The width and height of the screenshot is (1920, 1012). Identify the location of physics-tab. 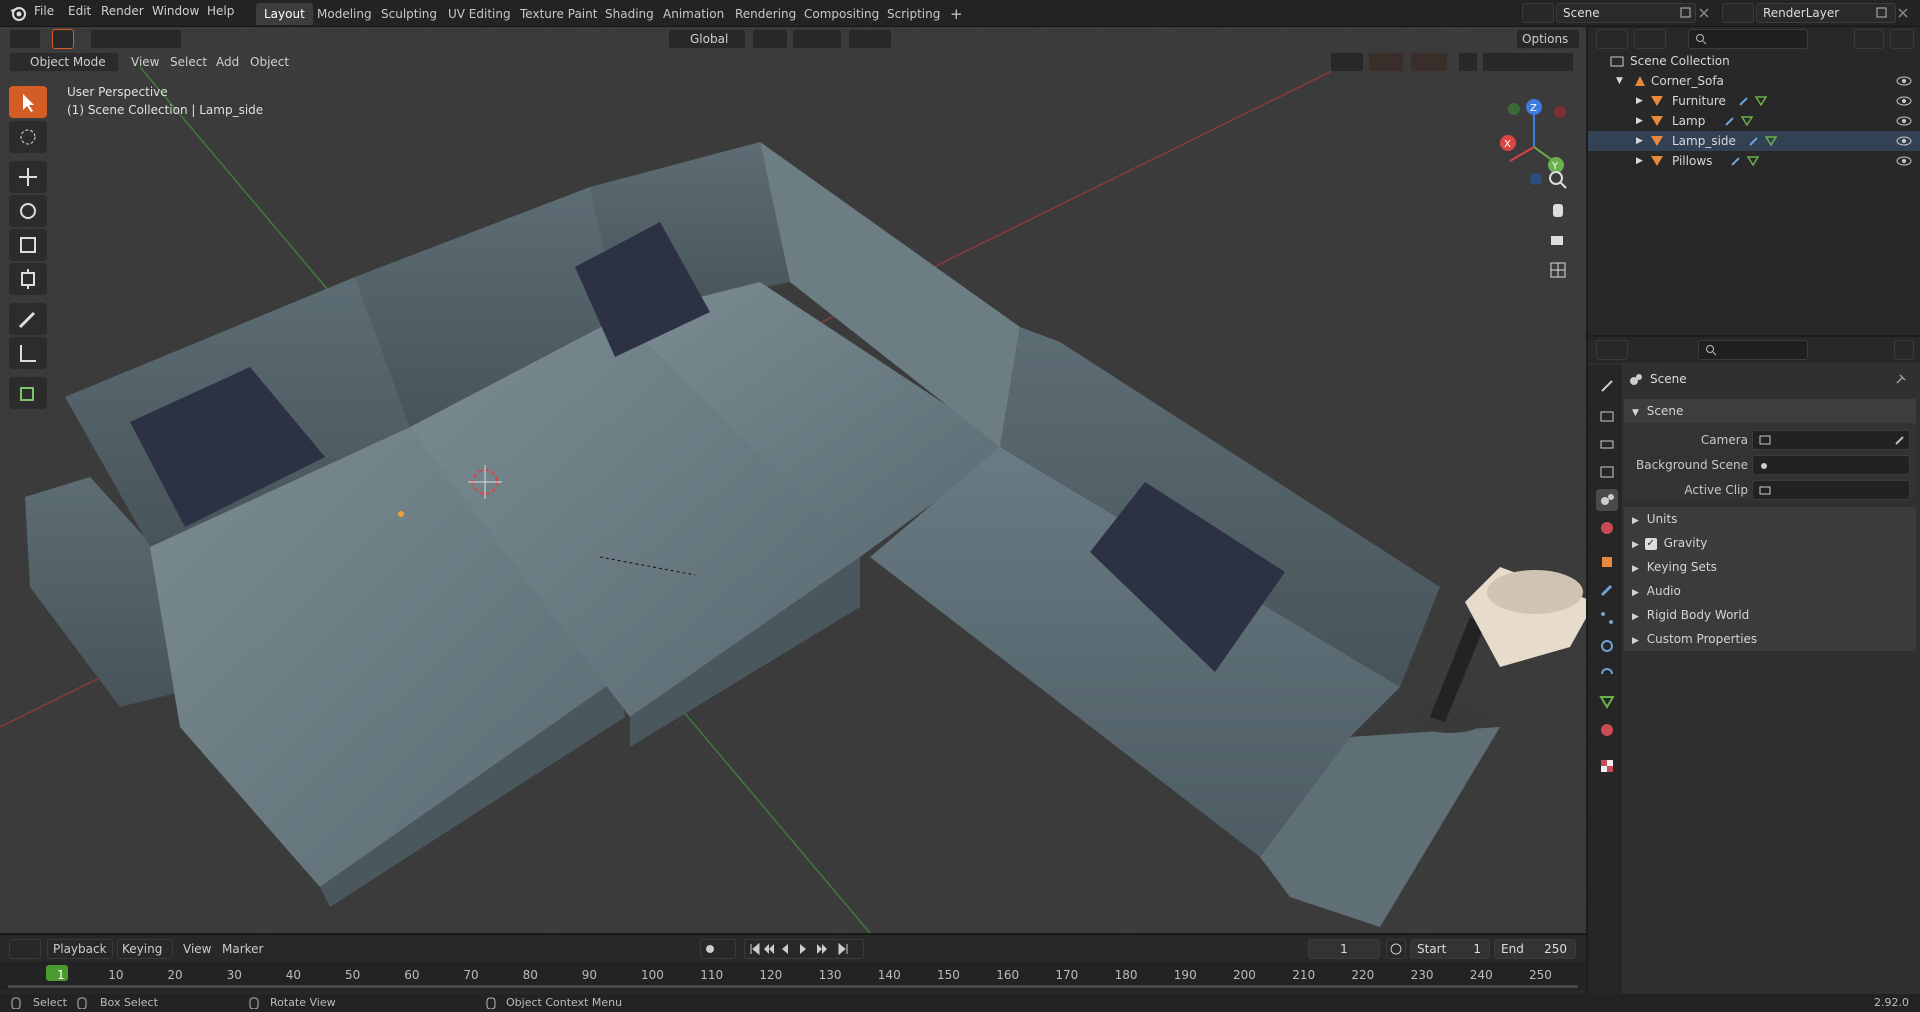
(1607, 646).